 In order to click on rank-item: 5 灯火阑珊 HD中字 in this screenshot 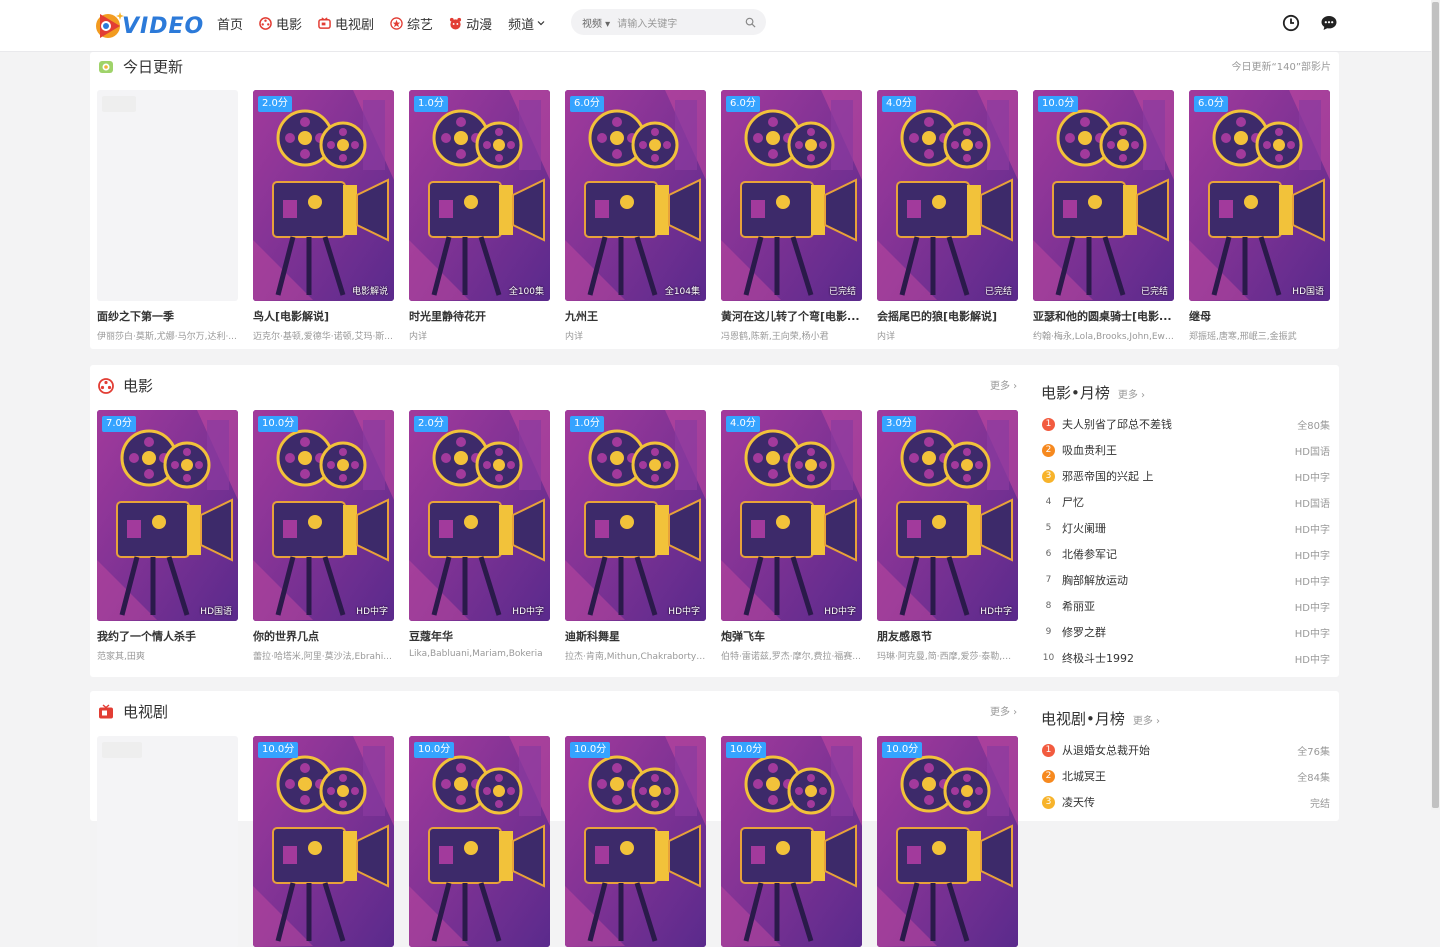, I will do `click(1186, 528)`.